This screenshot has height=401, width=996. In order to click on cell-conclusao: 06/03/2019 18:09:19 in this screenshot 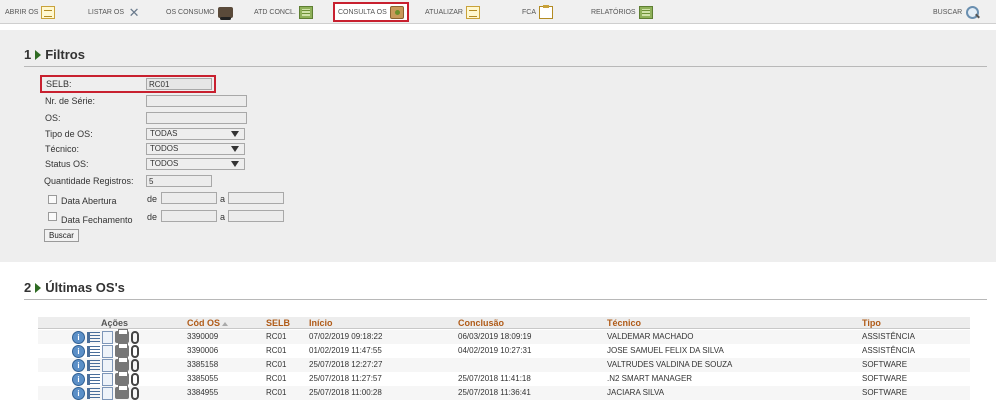, I will do `click(495, 336)`.